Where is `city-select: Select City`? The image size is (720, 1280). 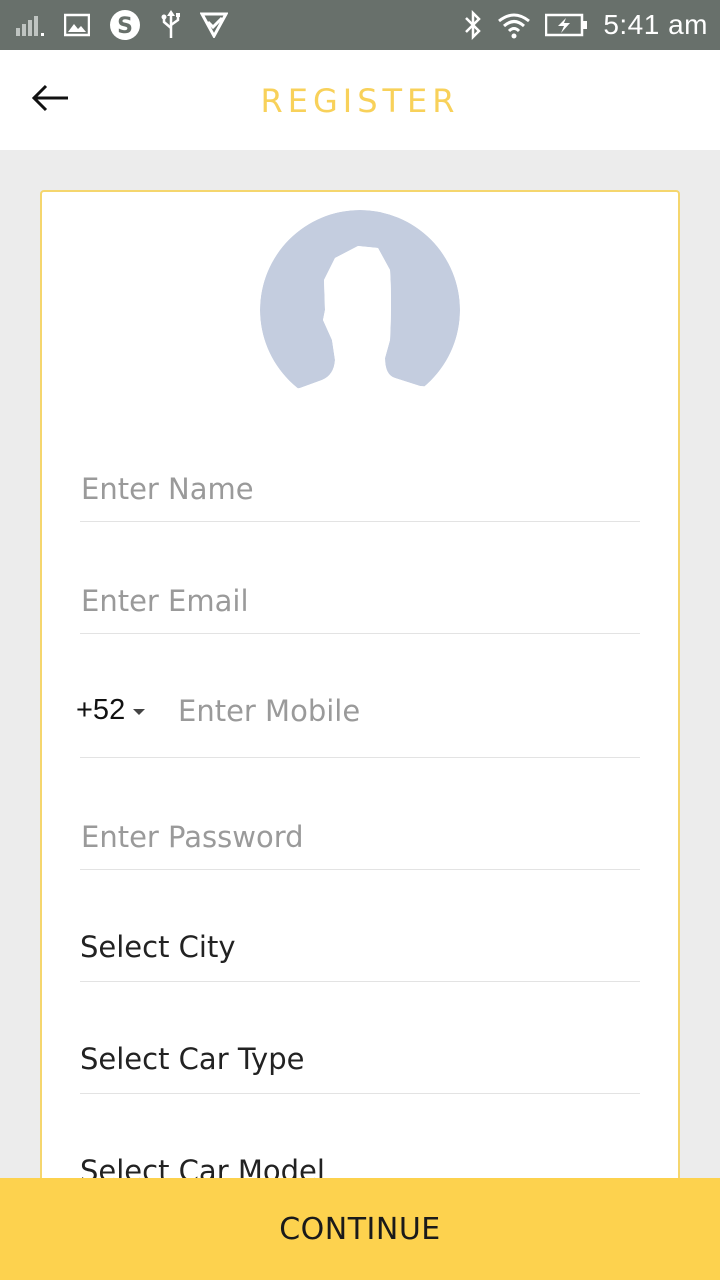
city-select: Select City is located at coordinates (360, 942).